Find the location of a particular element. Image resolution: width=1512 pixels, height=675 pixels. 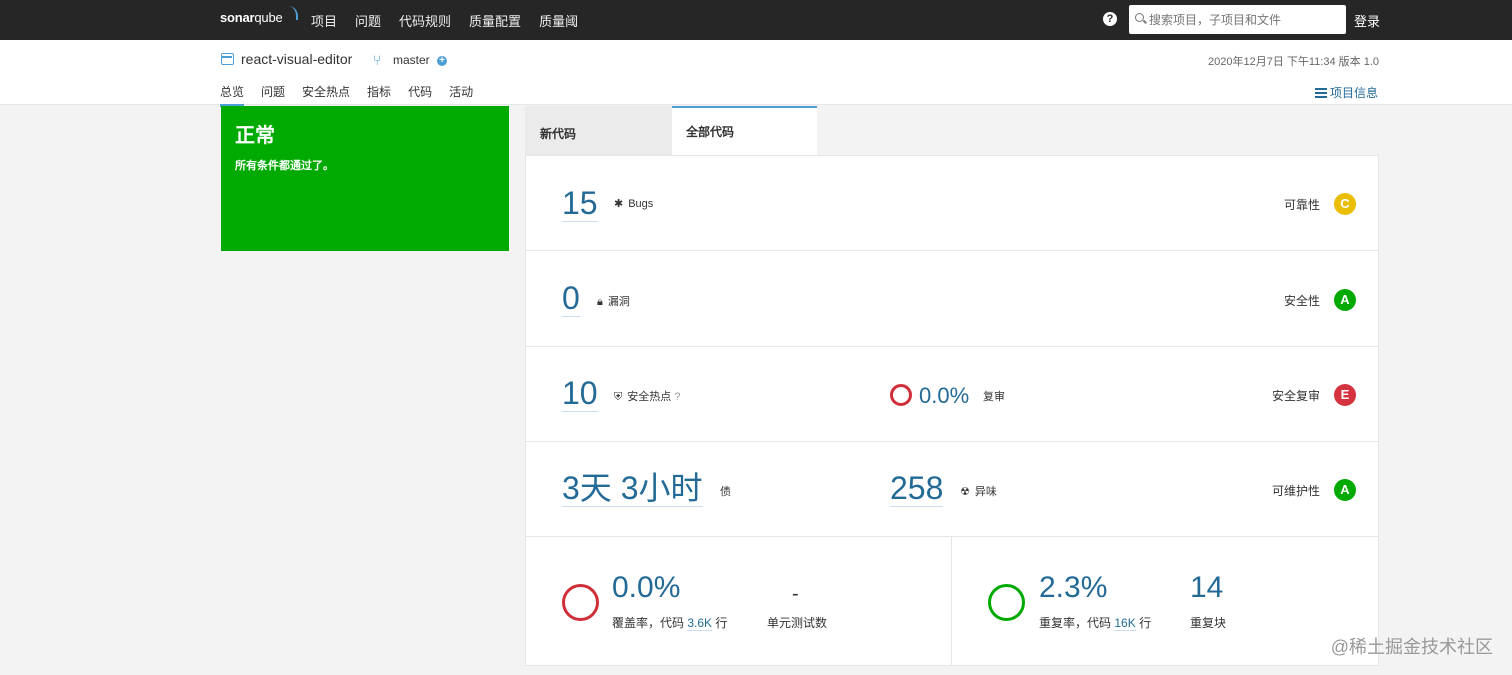

quality-gate-status: 正常 所有条件都通过了。 is located at coordinates (365, 178).